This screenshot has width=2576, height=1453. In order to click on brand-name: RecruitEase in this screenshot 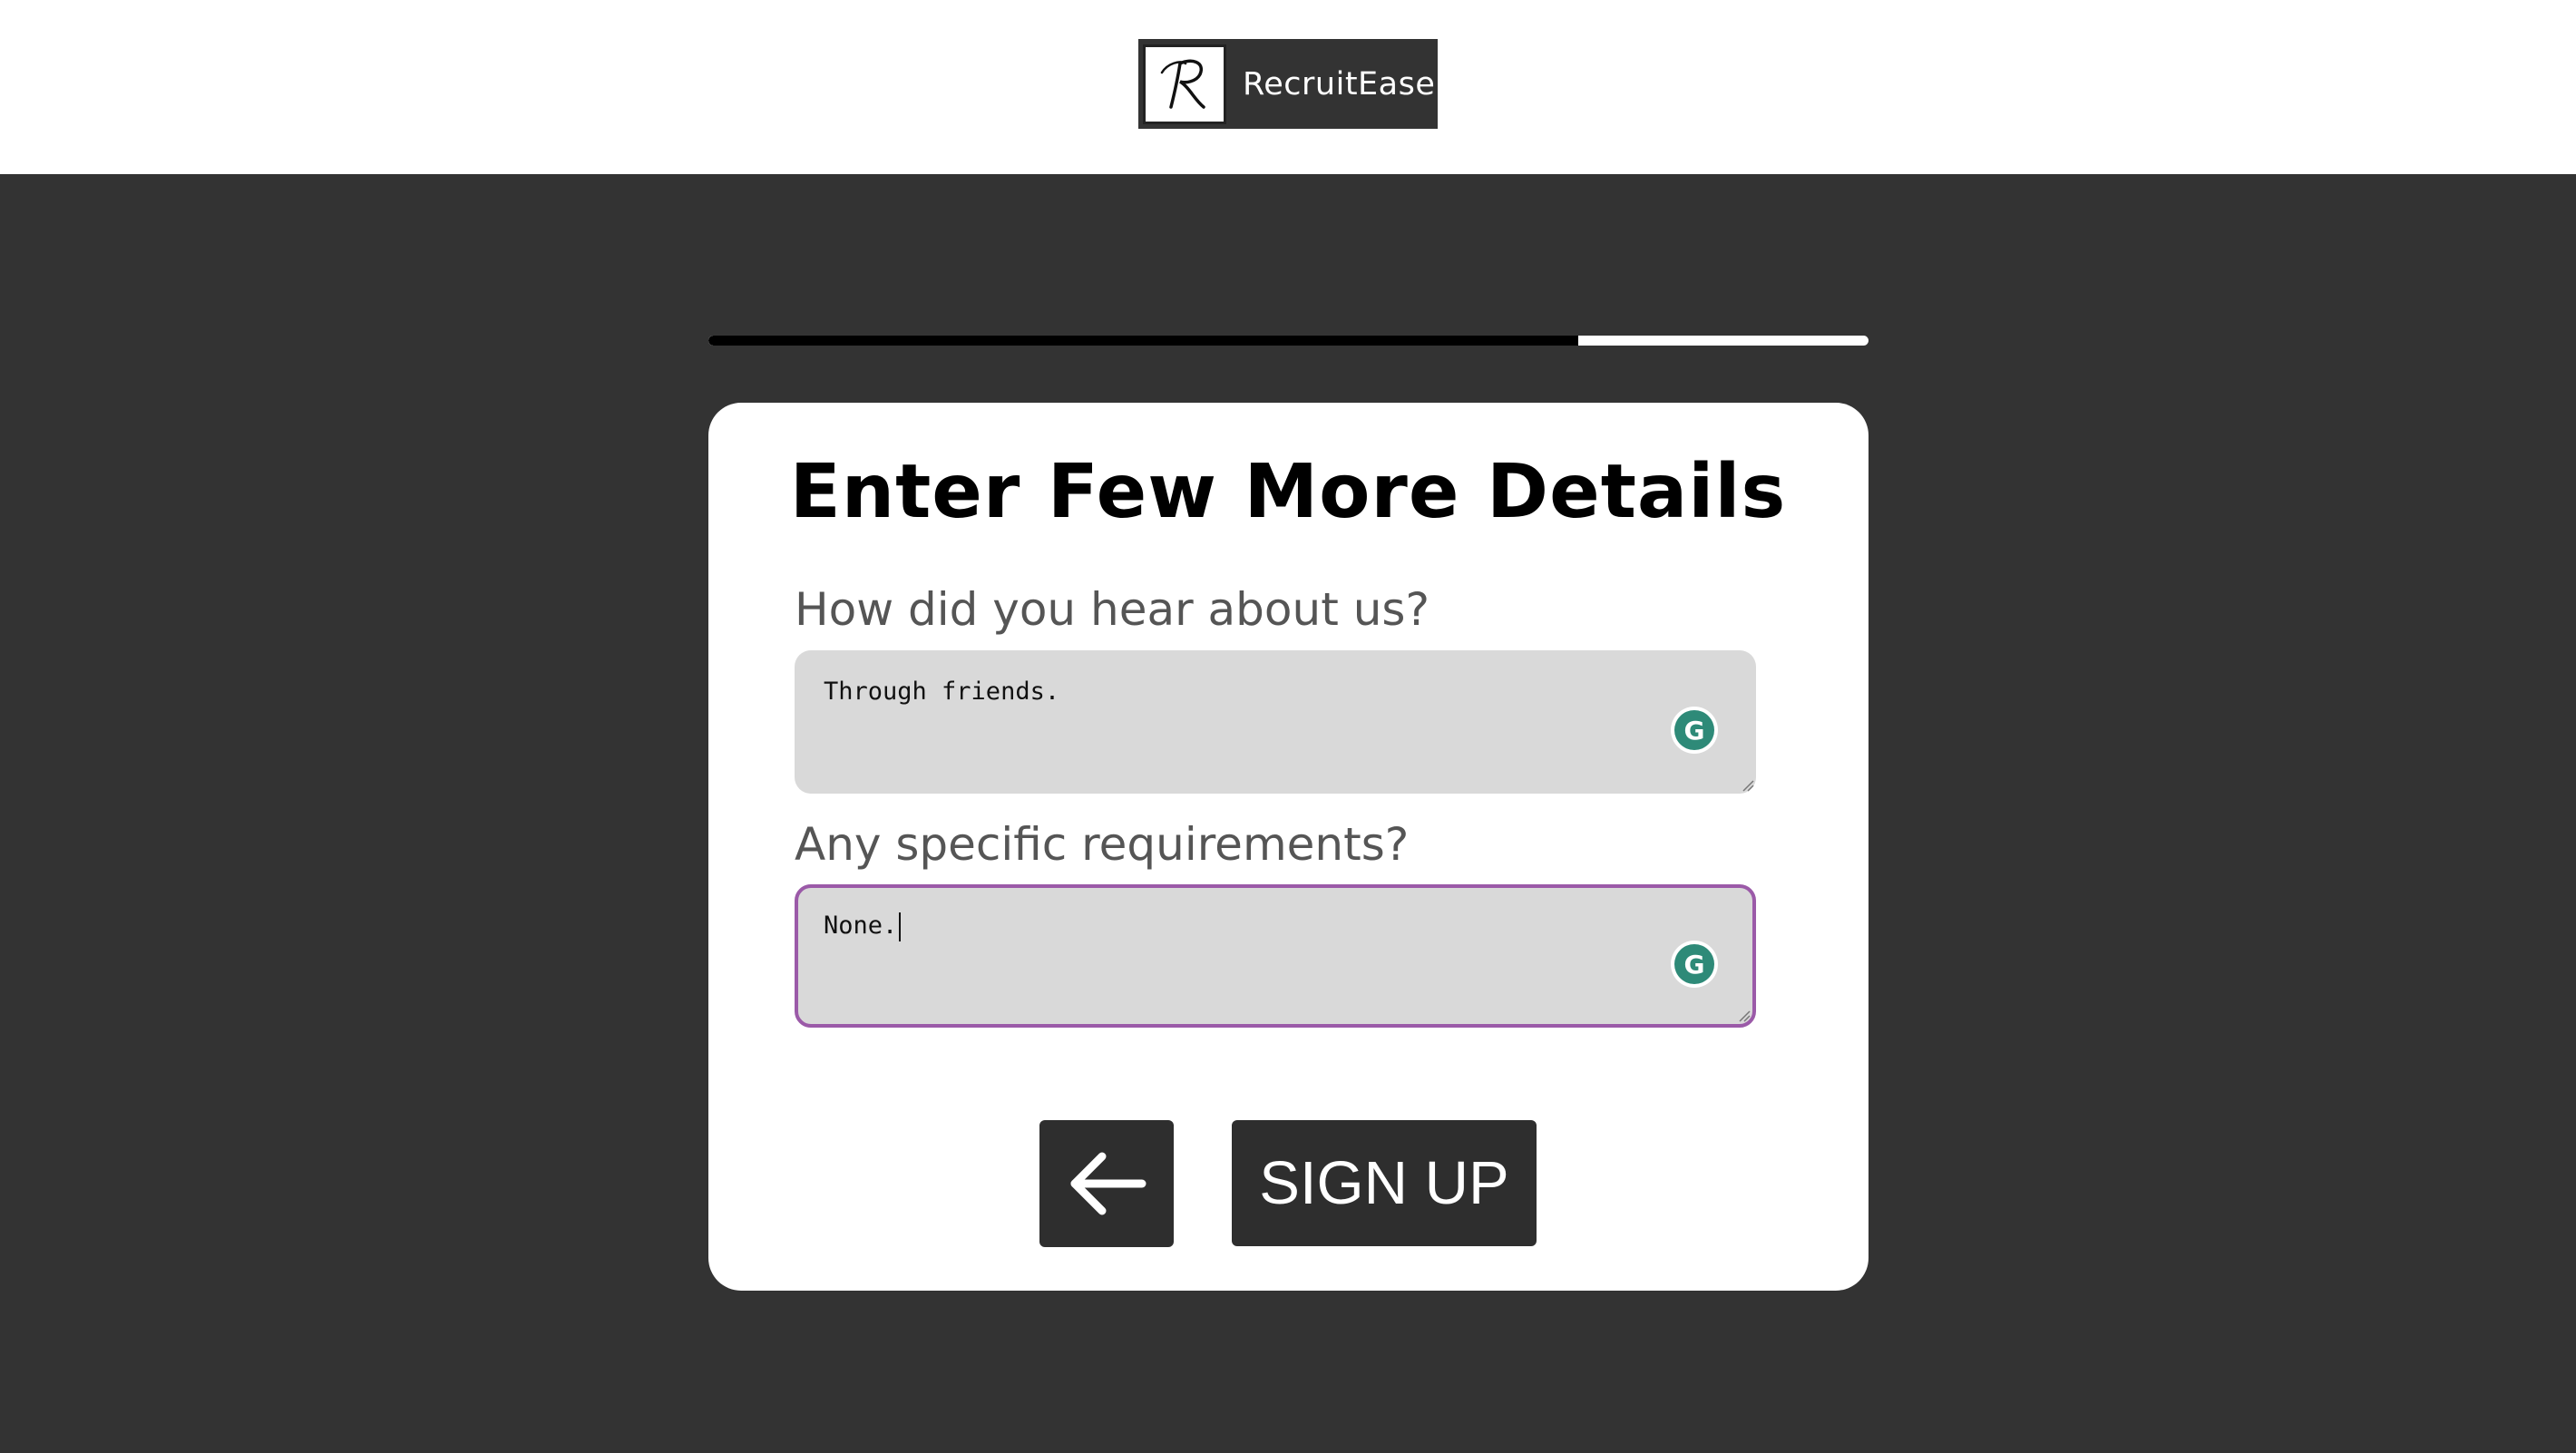, I will do `click(1339, 83)`.